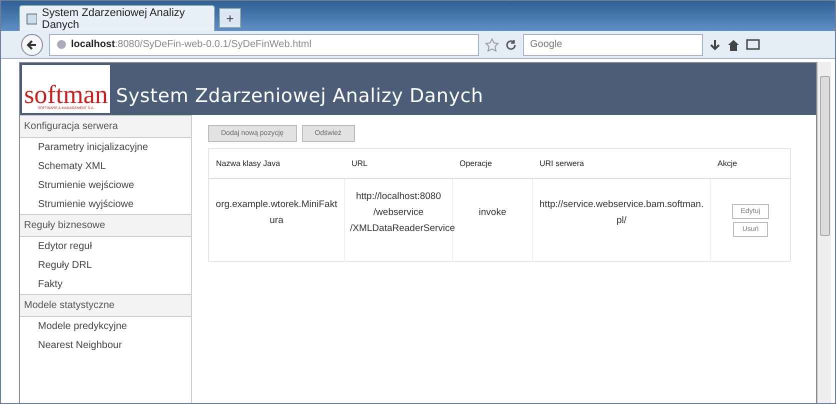 This screenshot has width=836, height=404. I want to click on scrollbar, so click(824, 232).